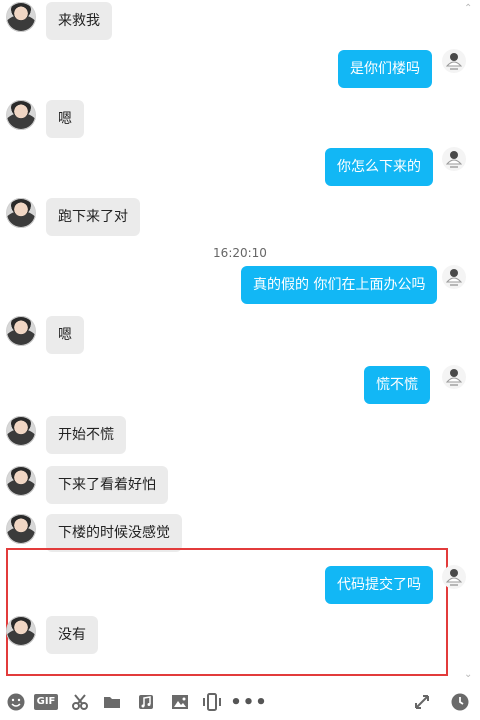  I want to click on message-bubble: 代码提交了吗, so click(379, 585).